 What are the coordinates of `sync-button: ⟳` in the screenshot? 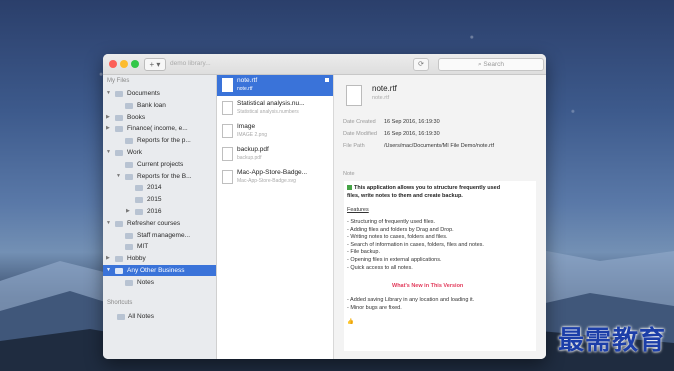 It's located at (421, 64).